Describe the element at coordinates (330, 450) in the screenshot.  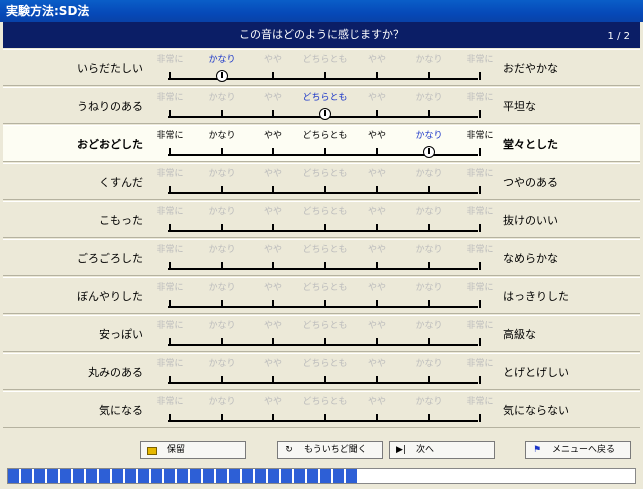
I see `replay-button: ↻ もういちど聞く` at that location.